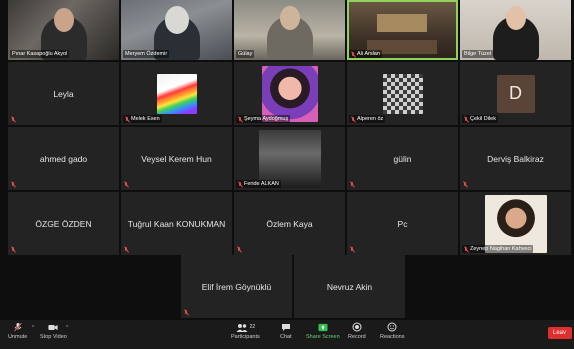 The image size is (574, 349). I want to click on reactions-button: Reactions, so click(392, 331).